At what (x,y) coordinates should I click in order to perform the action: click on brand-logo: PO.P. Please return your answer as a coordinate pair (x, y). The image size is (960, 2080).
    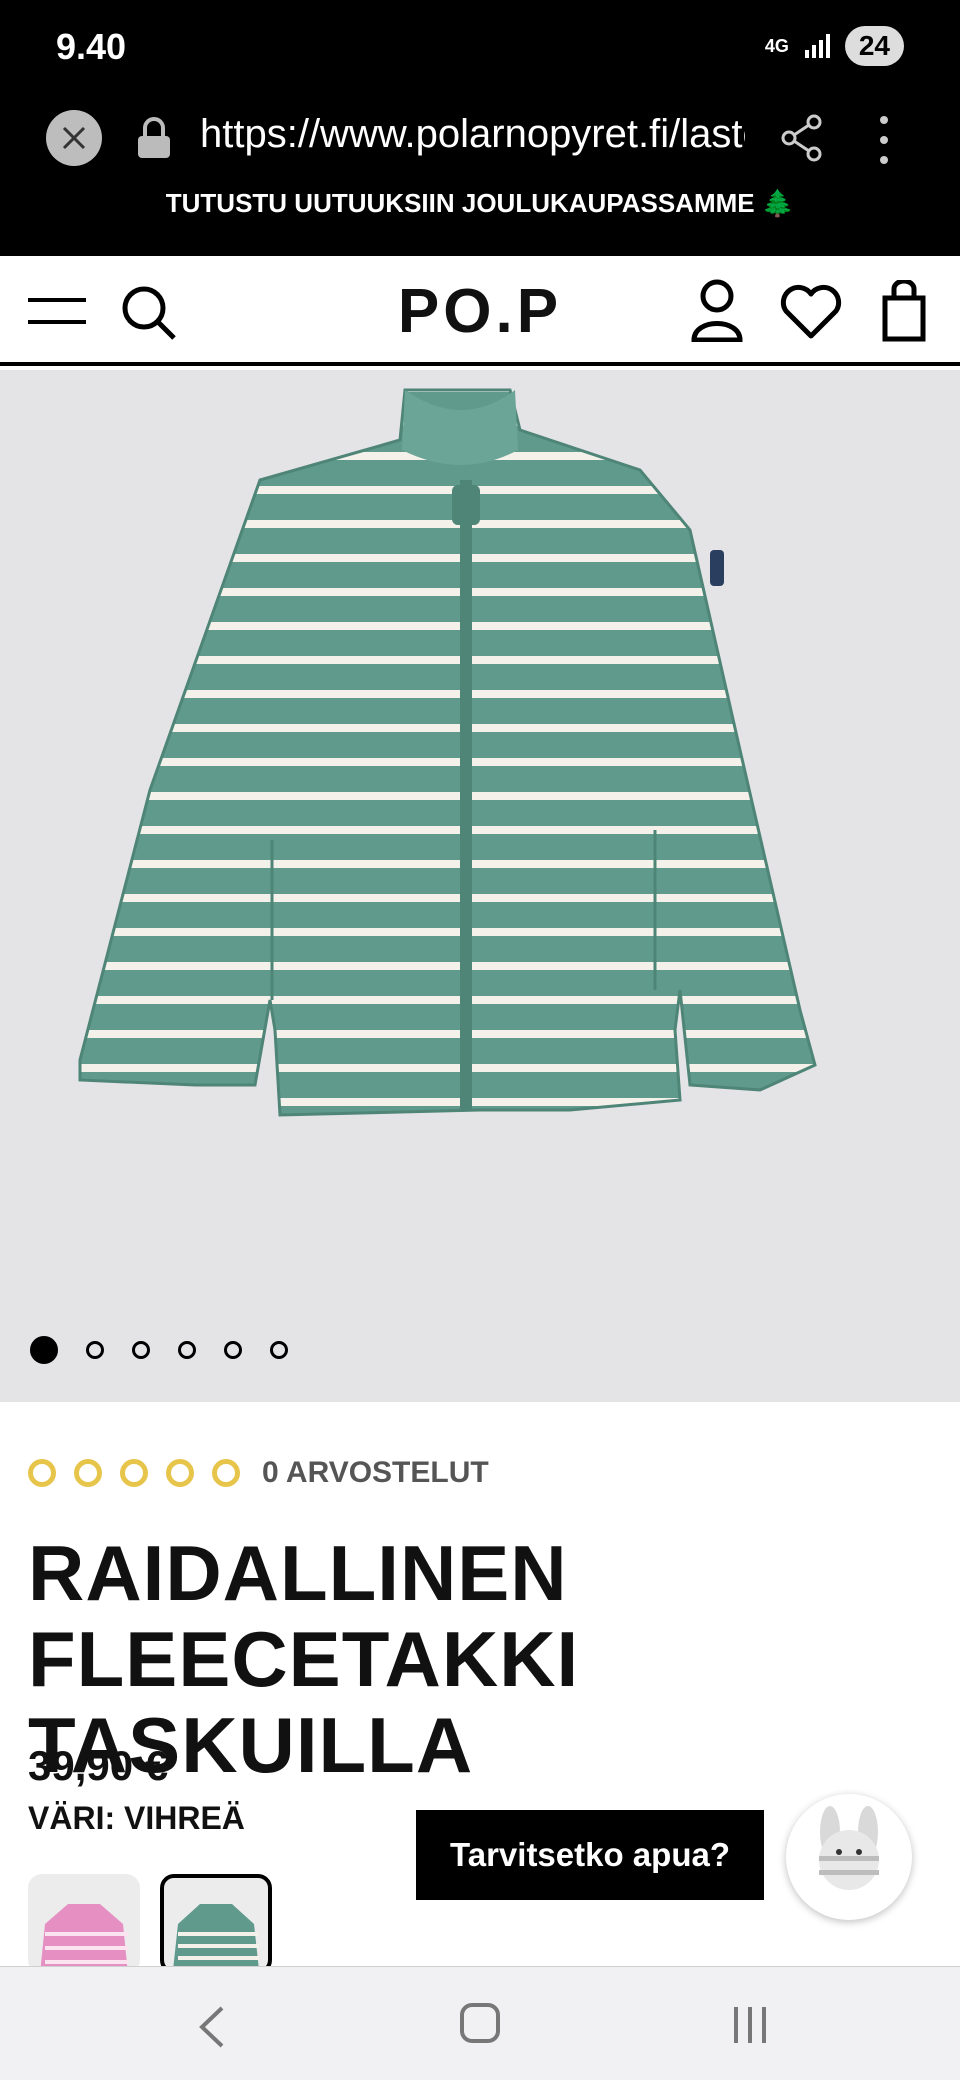
    Looking at the image, I should click on (480, 311).